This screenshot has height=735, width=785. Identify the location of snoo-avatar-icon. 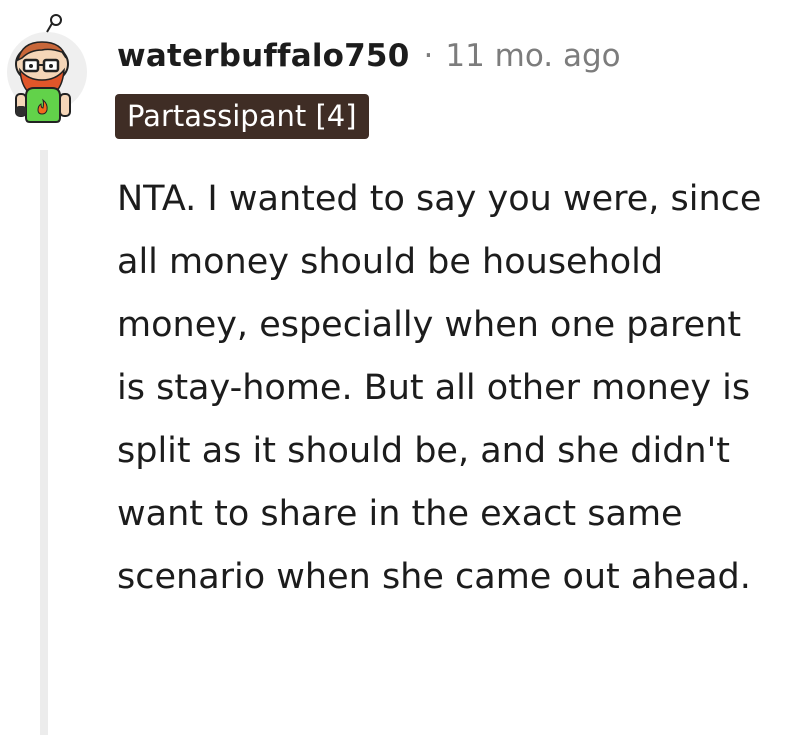
(47, 68).